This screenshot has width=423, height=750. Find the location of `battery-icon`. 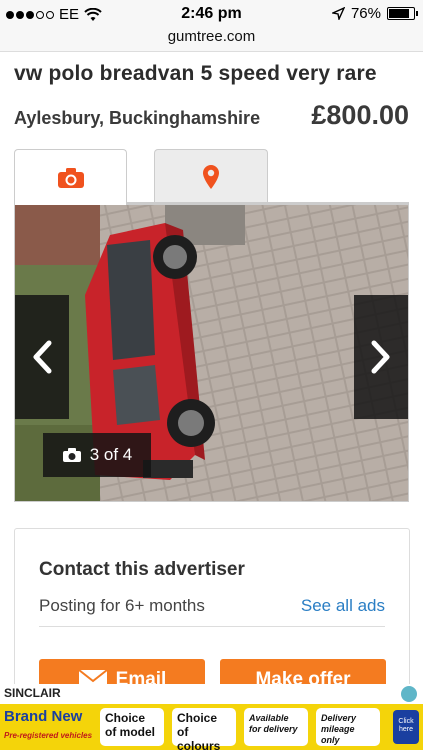

battery-icon is located at coordinates (402, 13).